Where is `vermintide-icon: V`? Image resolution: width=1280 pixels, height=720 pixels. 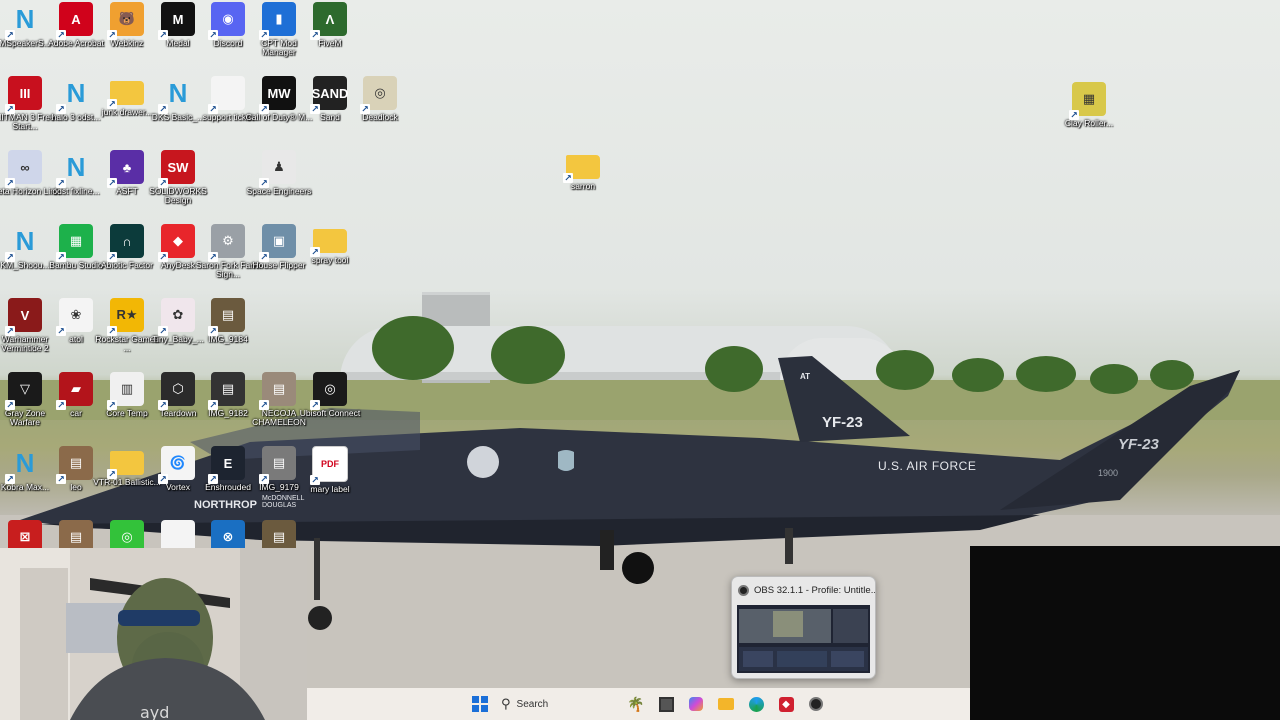
vermintide-icon: V is located at coordinates (23, 317).